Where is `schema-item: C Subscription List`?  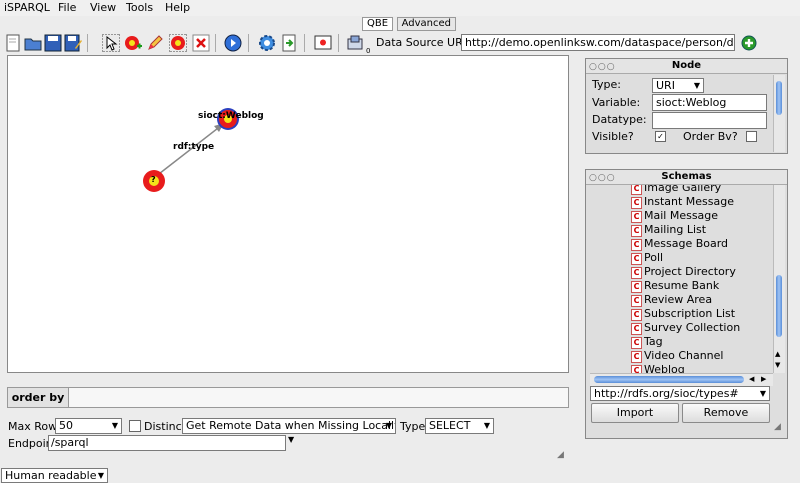 schema-item: C Subscription List is located at coordinates (683, 314).